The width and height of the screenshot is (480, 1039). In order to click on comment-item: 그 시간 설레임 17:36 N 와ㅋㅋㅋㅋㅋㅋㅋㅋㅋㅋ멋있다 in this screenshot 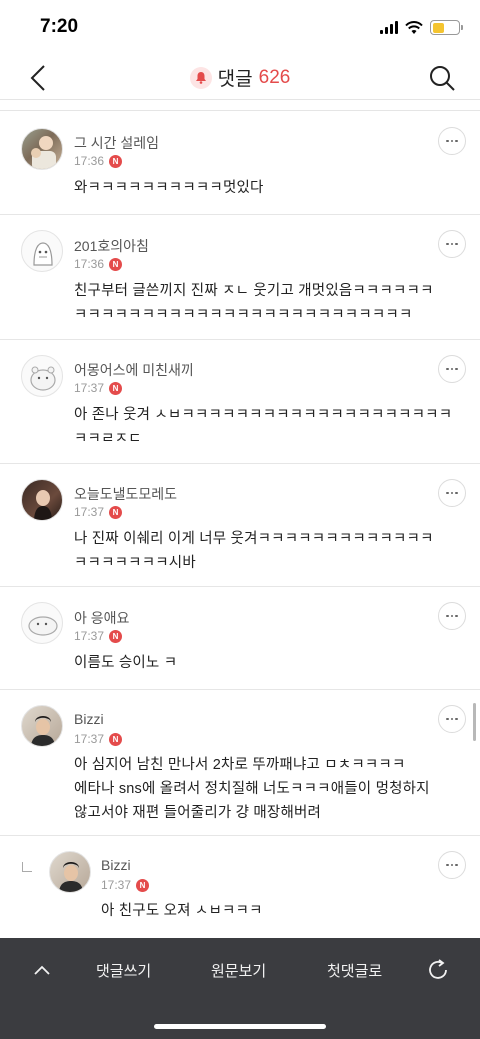, I will do `click(240, 163)`.